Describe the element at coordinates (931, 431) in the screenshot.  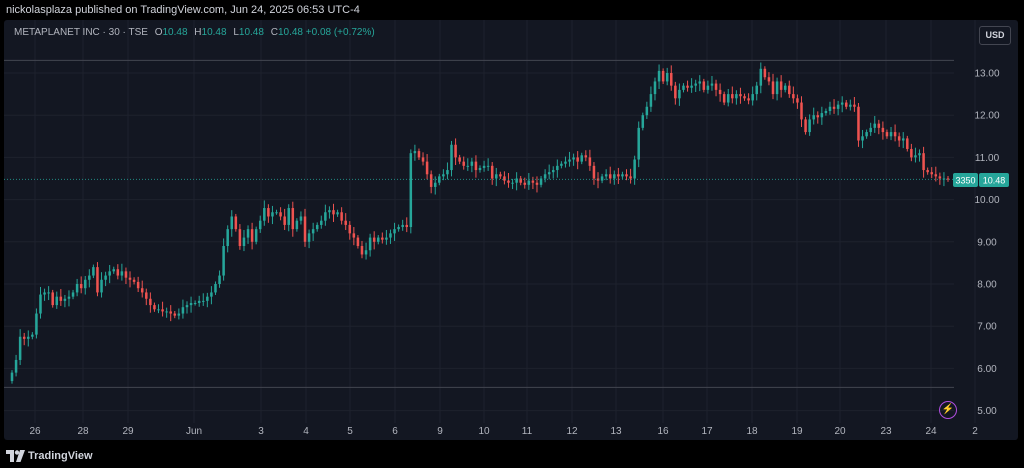
I see `time-tick-label: 24` at that location.